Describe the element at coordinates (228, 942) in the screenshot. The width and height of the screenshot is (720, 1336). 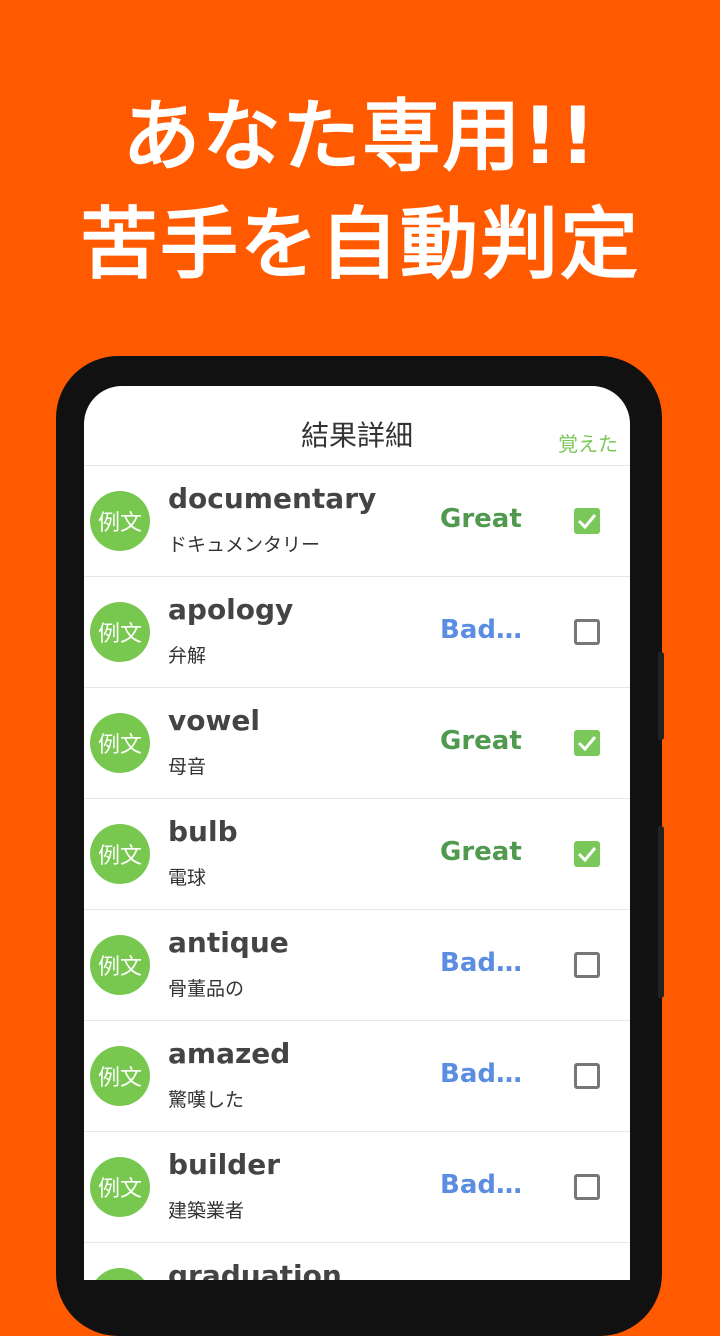
I see `word-text: antique` at that location.